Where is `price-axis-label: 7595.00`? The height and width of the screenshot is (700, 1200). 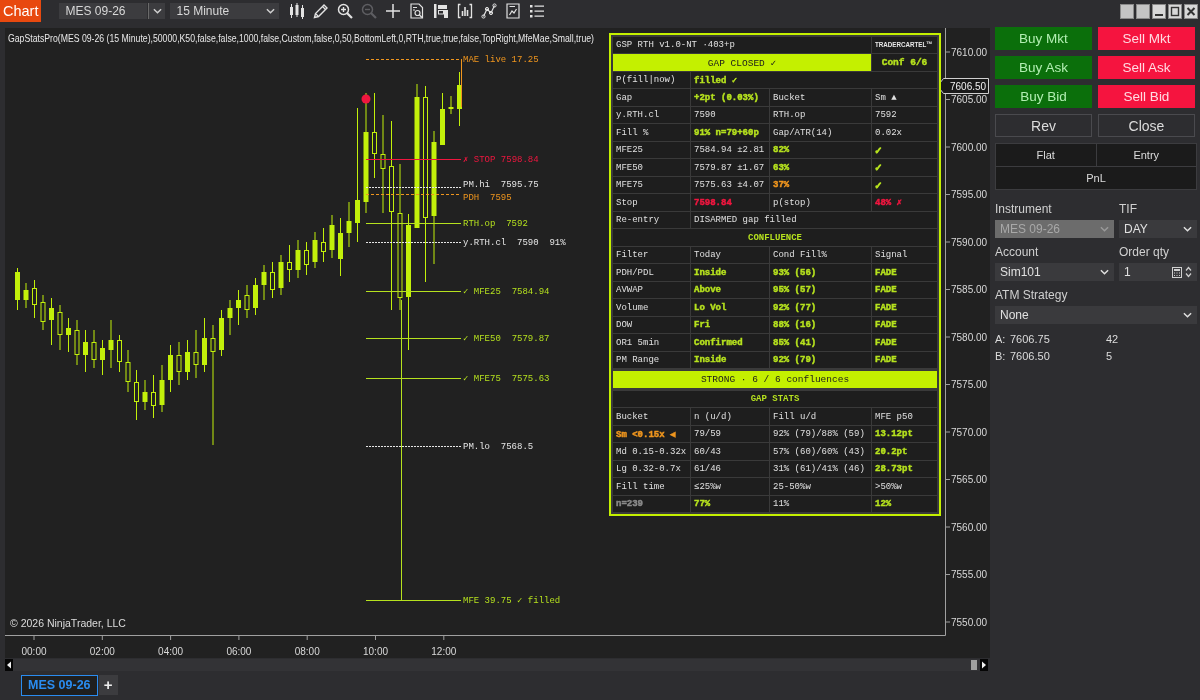
price-axis-label: 7595.00 is located at coordinates (969, 194).